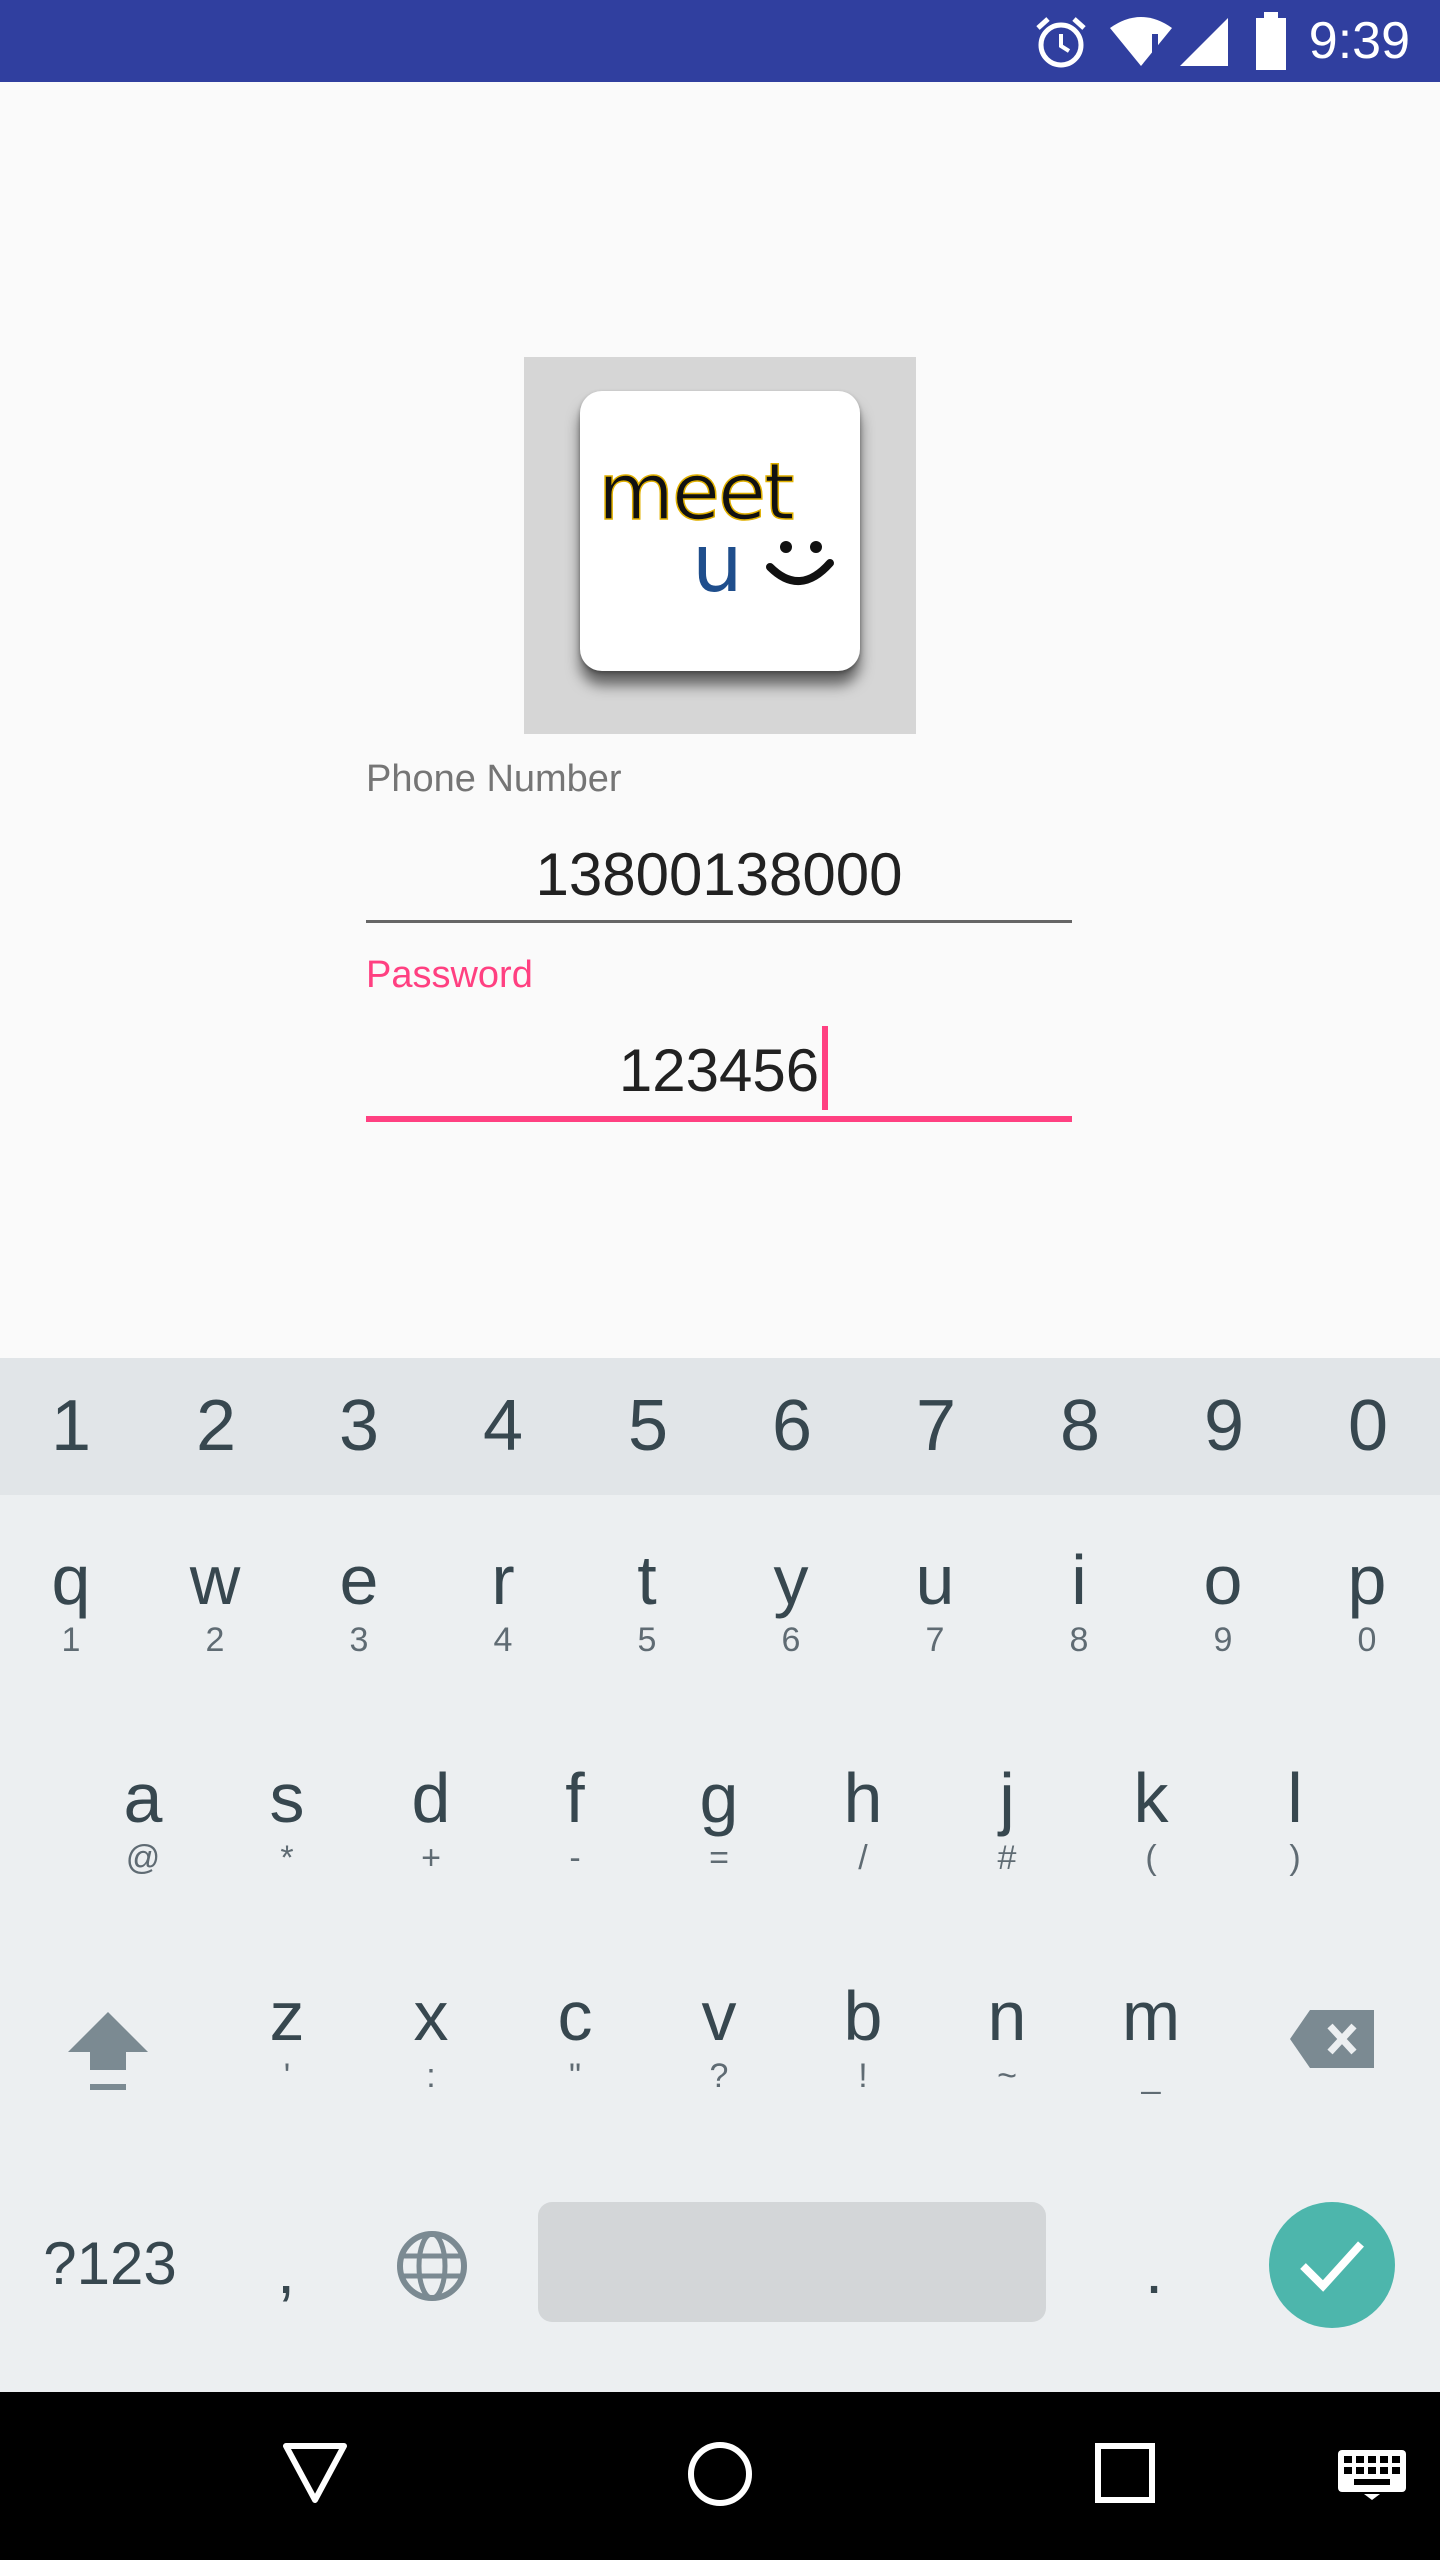 This screenshot has height=2560, width=1440. I want to click on key-p: p0, so click(1367, 1600).